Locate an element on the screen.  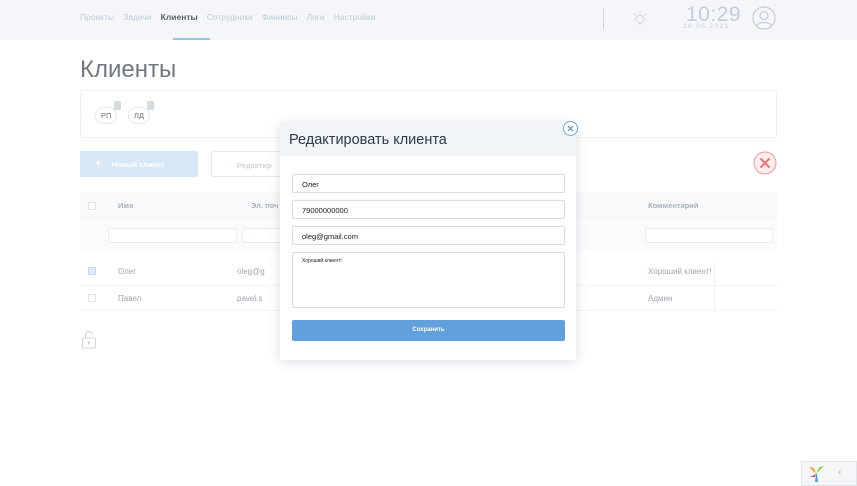
close-icon is located at coordinates (570, 128).